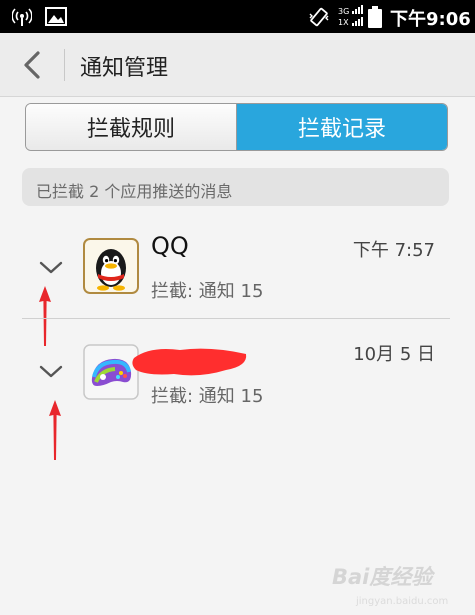 This screenshot has width=475, height=615. What do you see at coordinates (343, 22) in the screenshot?
I see `network-label-1x: 1X` at bounding box center [343, 22].